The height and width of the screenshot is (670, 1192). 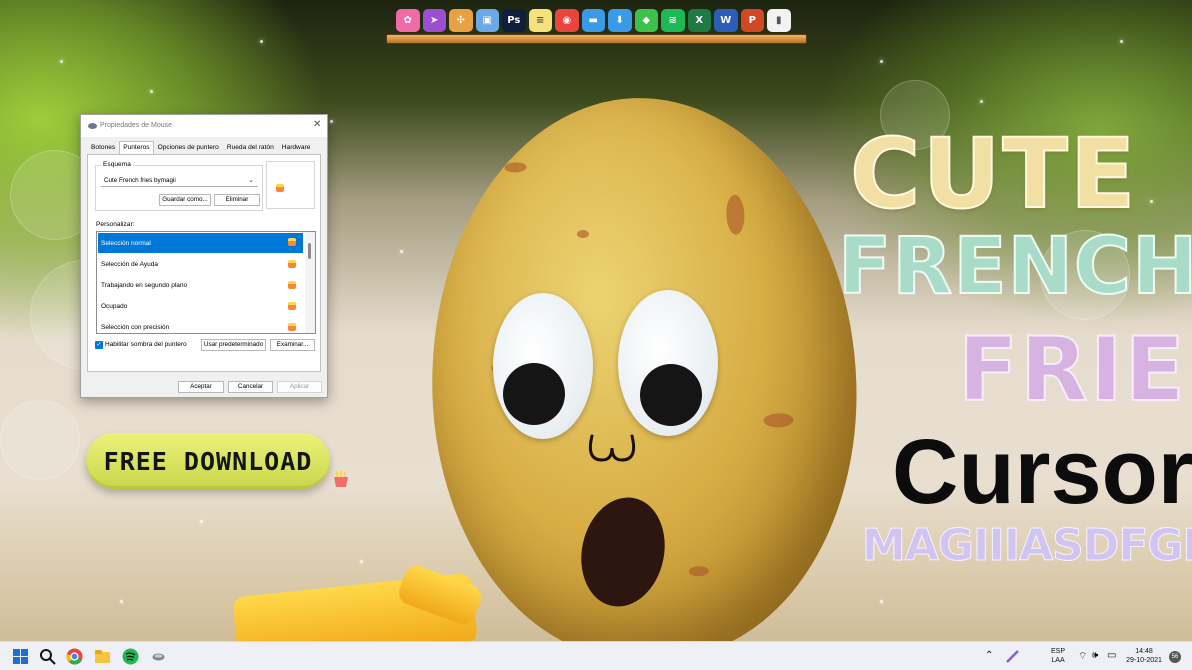 I want to click on mouse-settings-icon, so click(x=158, y=656).